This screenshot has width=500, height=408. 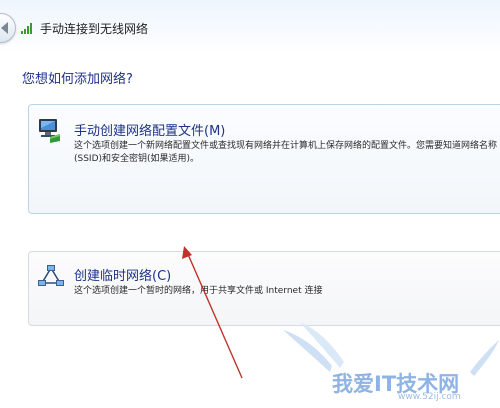 What do you see at coordinates (250, 27) in the screenshot?
I see `title-bar: 手动连接到无线网络` at bounding box center [250, 27].